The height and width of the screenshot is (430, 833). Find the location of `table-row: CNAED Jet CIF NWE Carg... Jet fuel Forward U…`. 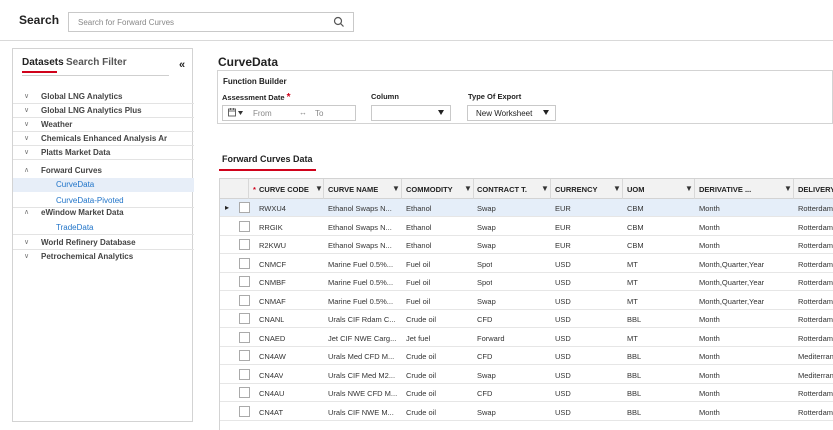

table-row: CNAED Jet CIF NWE Carg... Jet fuel Forward U… is located at coordinates (526, 338).